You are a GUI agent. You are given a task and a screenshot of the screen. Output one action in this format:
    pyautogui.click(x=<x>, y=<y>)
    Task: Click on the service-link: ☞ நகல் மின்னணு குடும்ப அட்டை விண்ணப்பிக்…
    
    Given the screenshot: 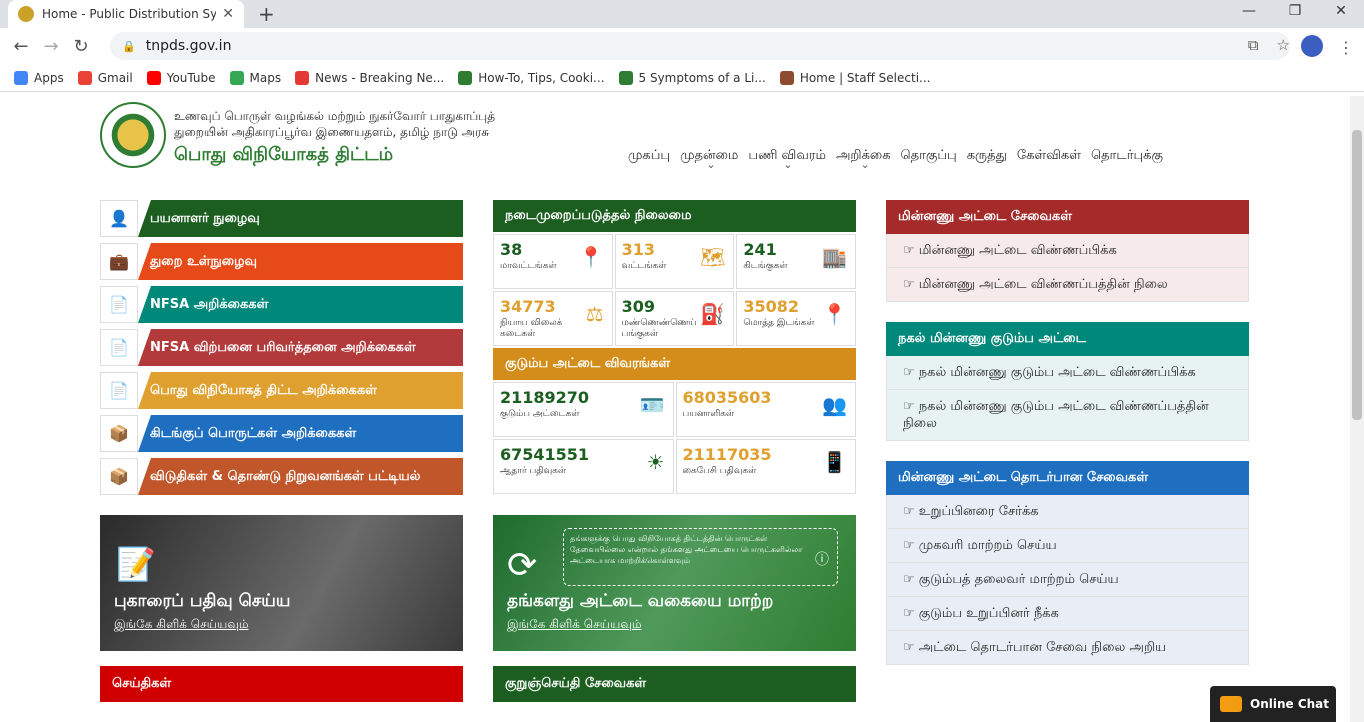 What is the action you would take?
    pyautogui.click(x=1067, y=373)
    